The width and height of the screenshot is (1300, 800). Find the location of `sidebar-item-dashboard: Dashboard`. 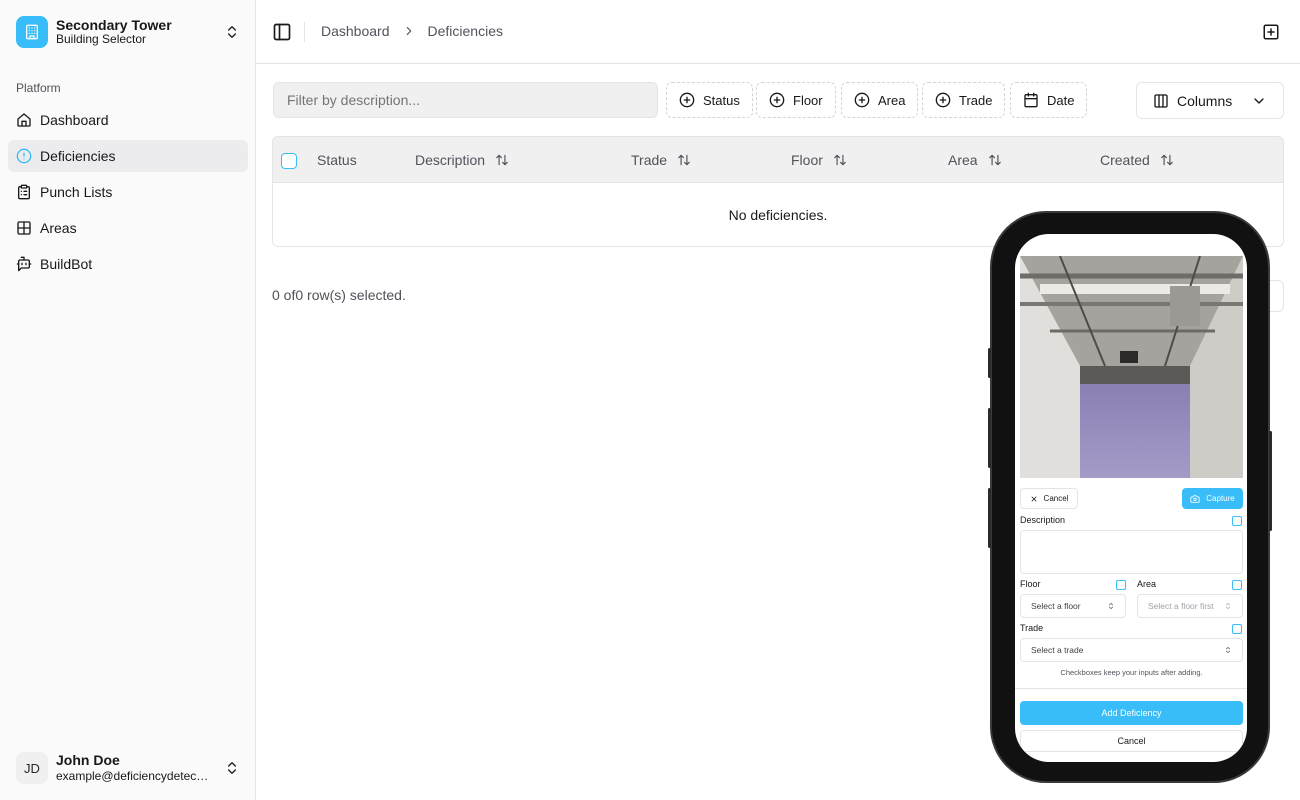

sidebar-item-dashboard: Dashboard is located at coordinates (128, 120).